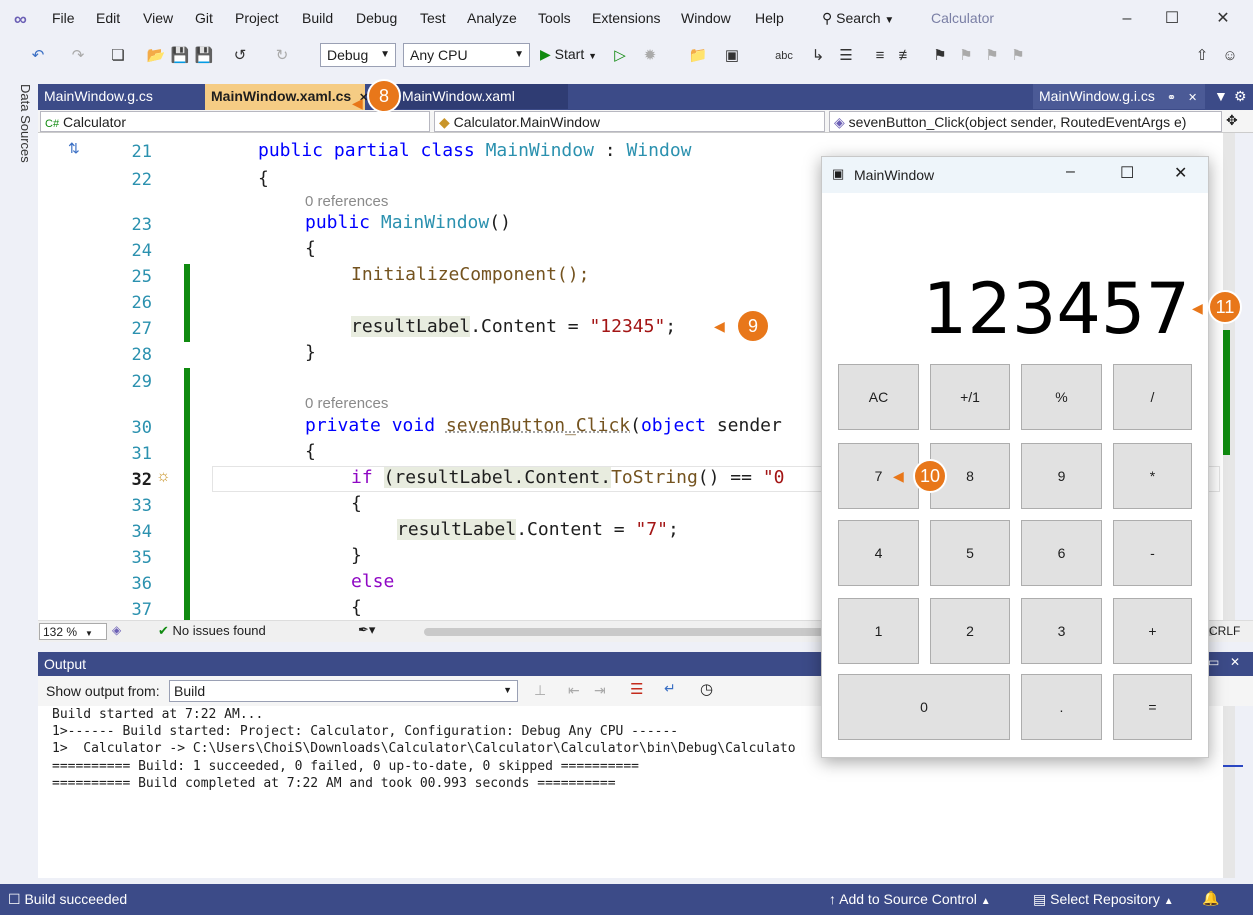 This screenshot has height=915, width=1253. I want to click on step-icon: ↳, so click(818, 56).